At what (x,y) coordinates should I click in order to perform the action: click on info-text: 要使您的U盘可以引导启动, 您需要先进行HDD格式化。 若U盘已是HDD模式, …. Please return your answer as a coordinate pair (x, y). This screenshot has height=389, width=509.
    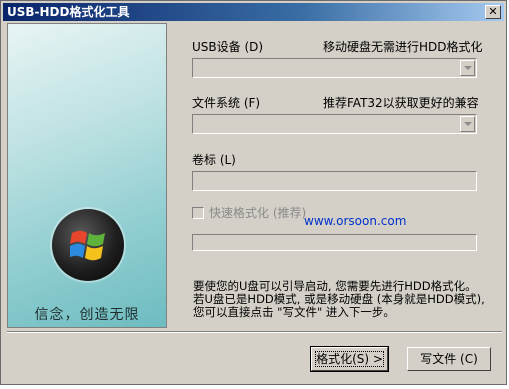
    Looking at the image, I should click on (339, 299).